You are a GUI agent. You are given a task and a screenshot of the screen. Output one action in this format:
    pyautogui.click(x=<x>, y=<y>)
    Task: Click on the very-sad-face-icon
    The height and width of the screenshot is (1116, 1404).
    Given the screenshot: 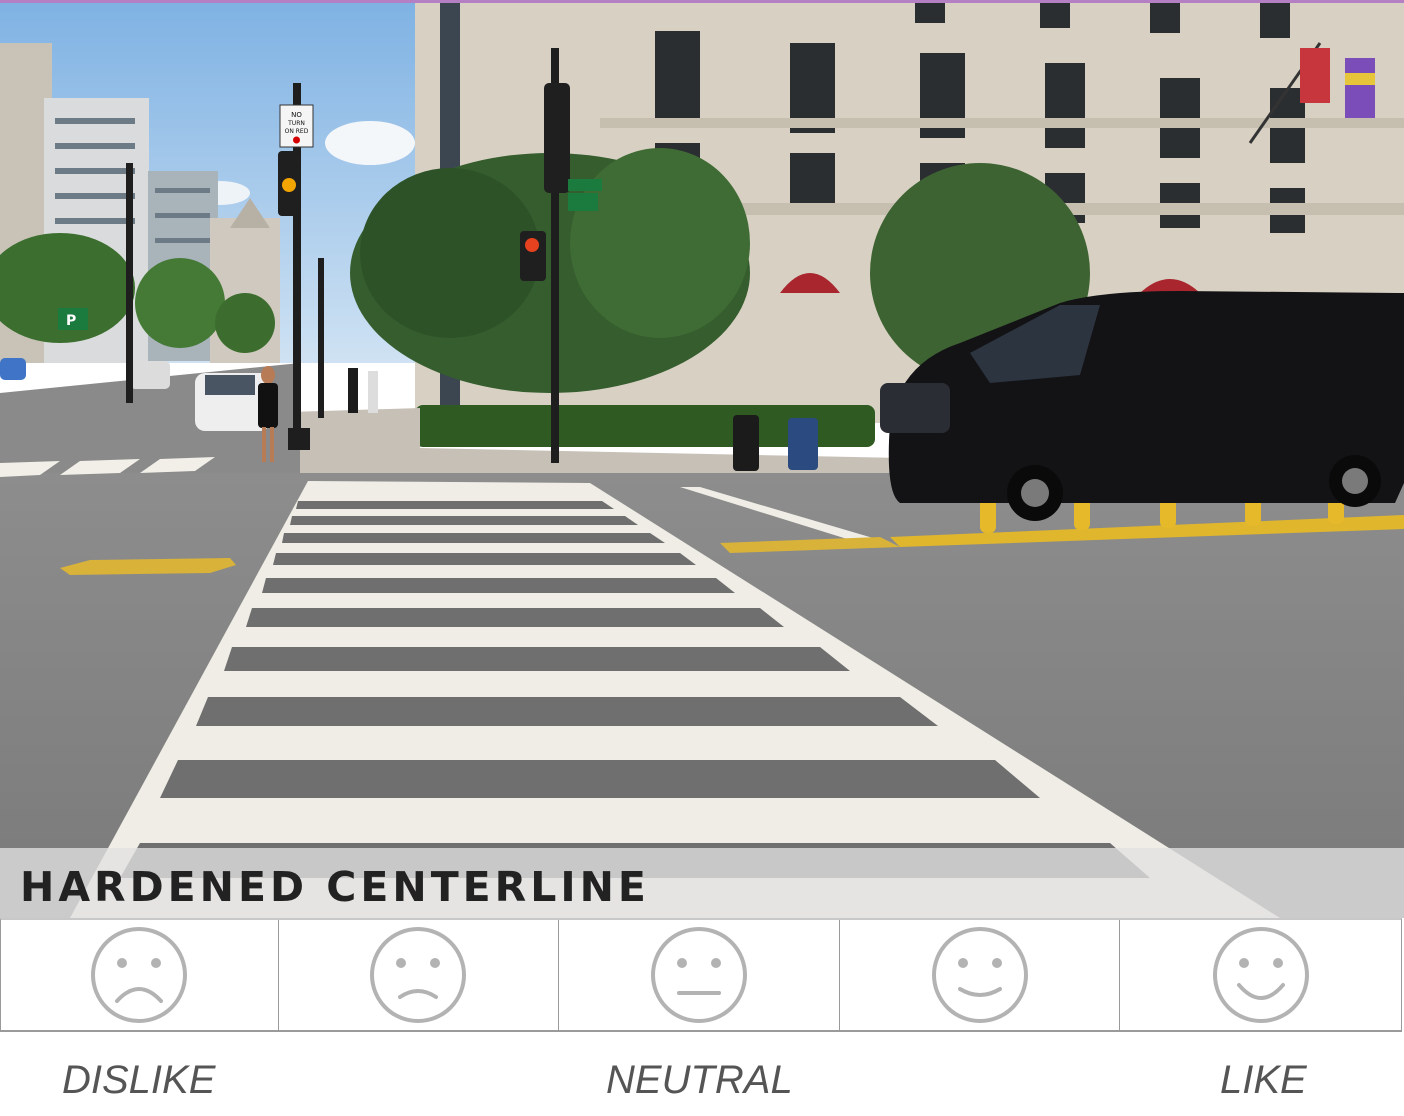 What is the action you would take?
    pyautogui.click(x=139, y=975)
    